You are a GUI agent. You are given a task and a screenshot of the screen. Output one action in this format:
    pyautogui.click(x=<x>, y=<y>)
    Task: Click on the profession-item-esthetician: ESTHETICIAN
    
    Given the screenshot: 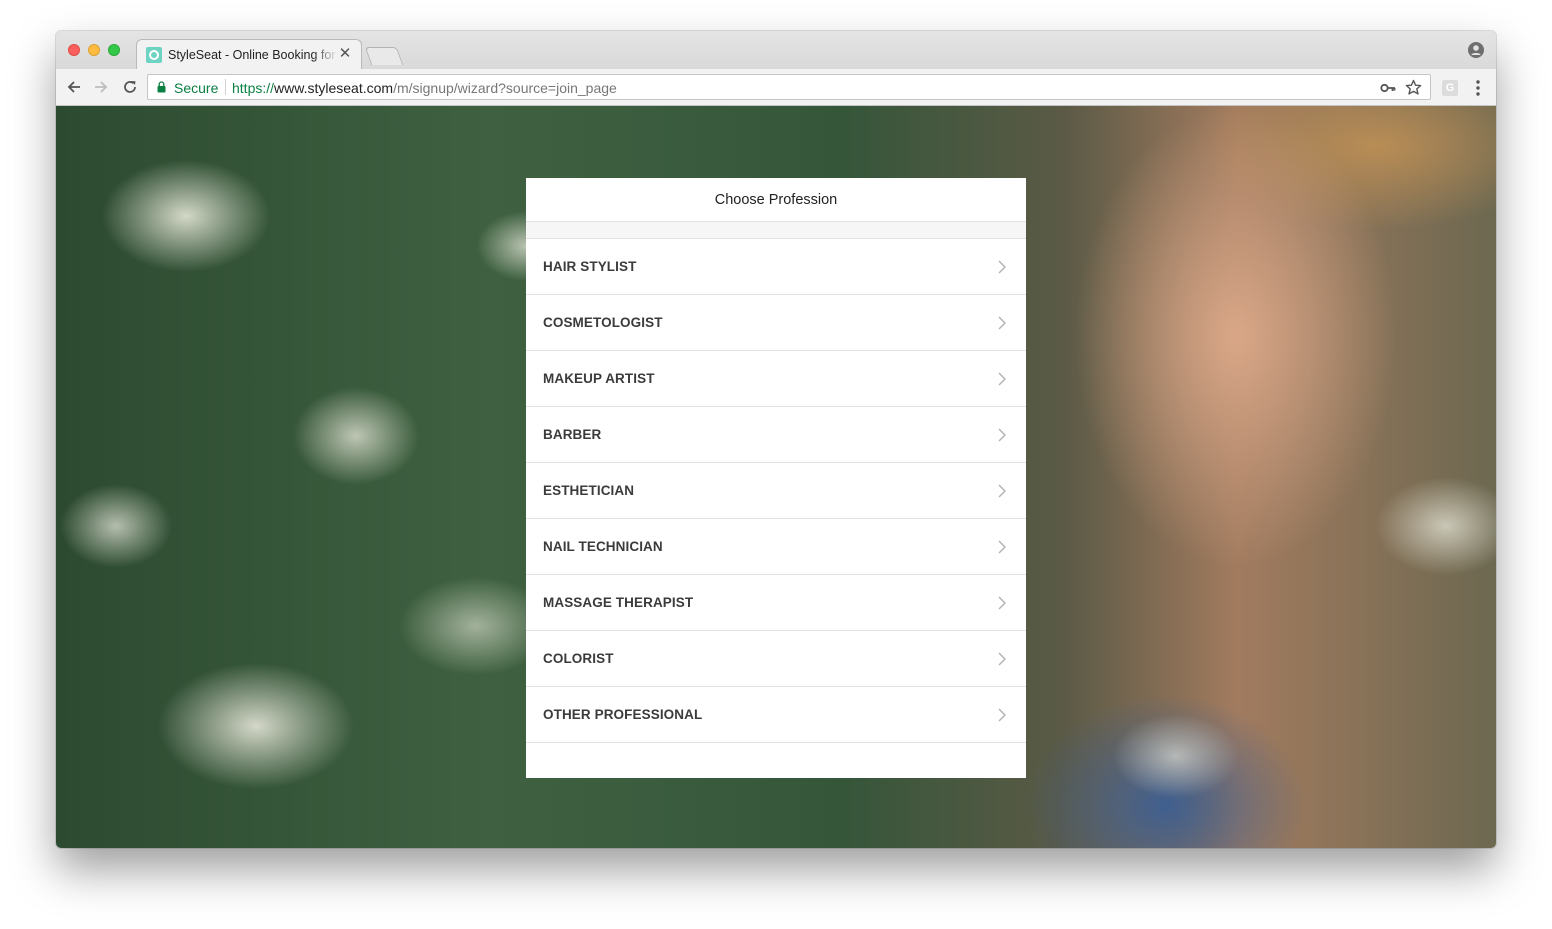 What is the action you would take?
    pyautogui.click(x=776, y=491)
    